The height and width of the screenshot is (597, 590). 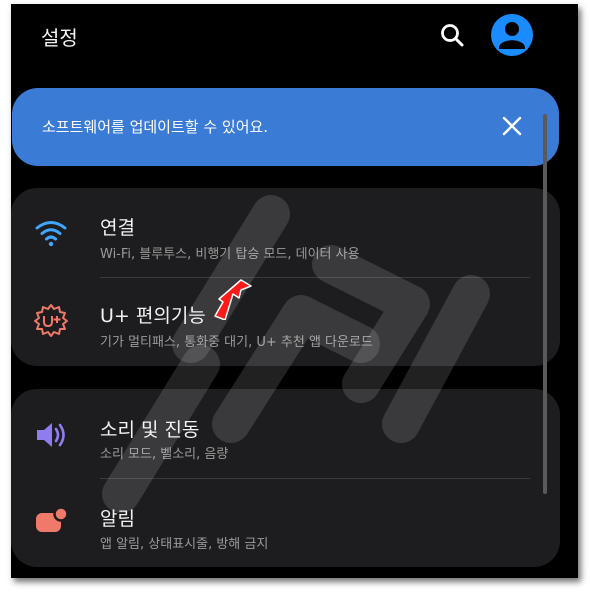 I want to click on gear-uplus-icon, so click(x=51, y=320).